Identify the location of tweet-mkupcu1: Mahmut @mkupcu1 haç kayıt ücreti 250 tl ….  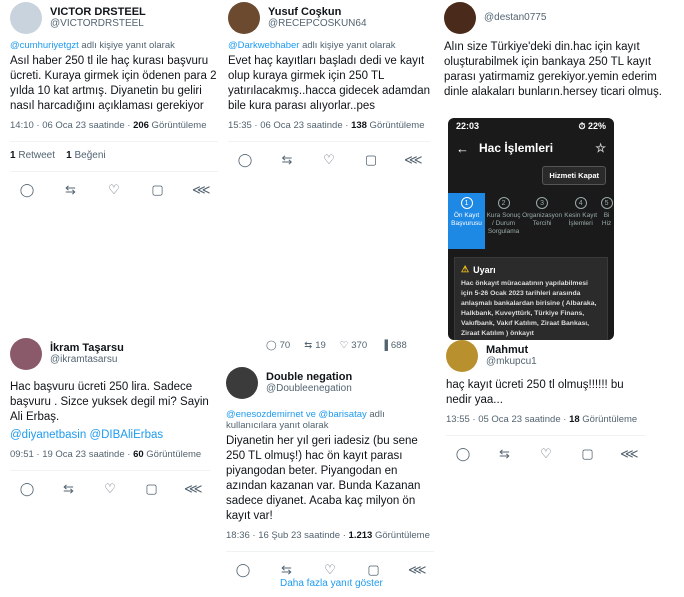
(546, 401).